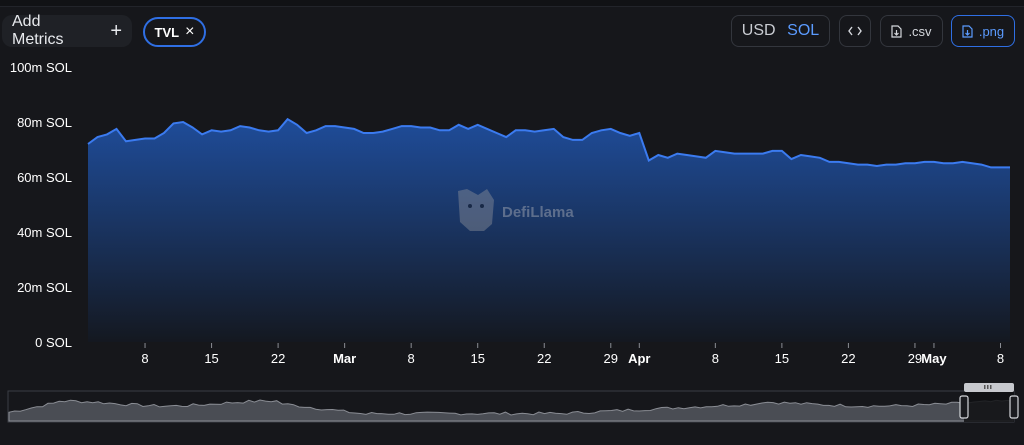  I want to click on y-tick-label: 40m SOL, so click(44, 232).